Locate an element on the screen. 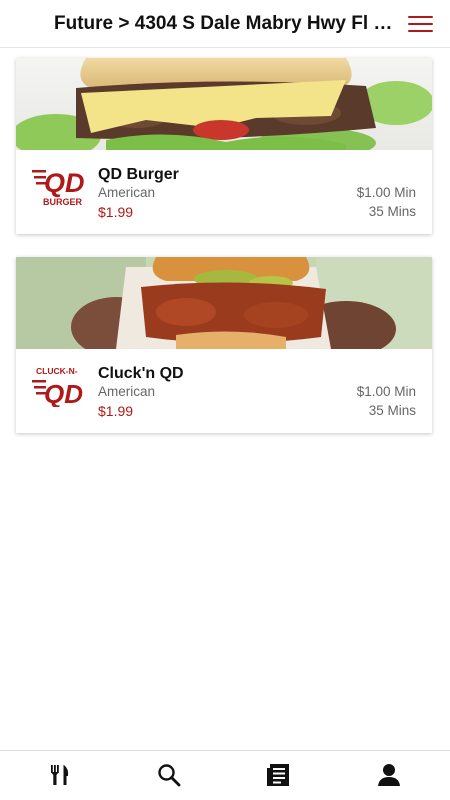 The image size is (450, 800). profile-icon is located at coordinates (389, 775).